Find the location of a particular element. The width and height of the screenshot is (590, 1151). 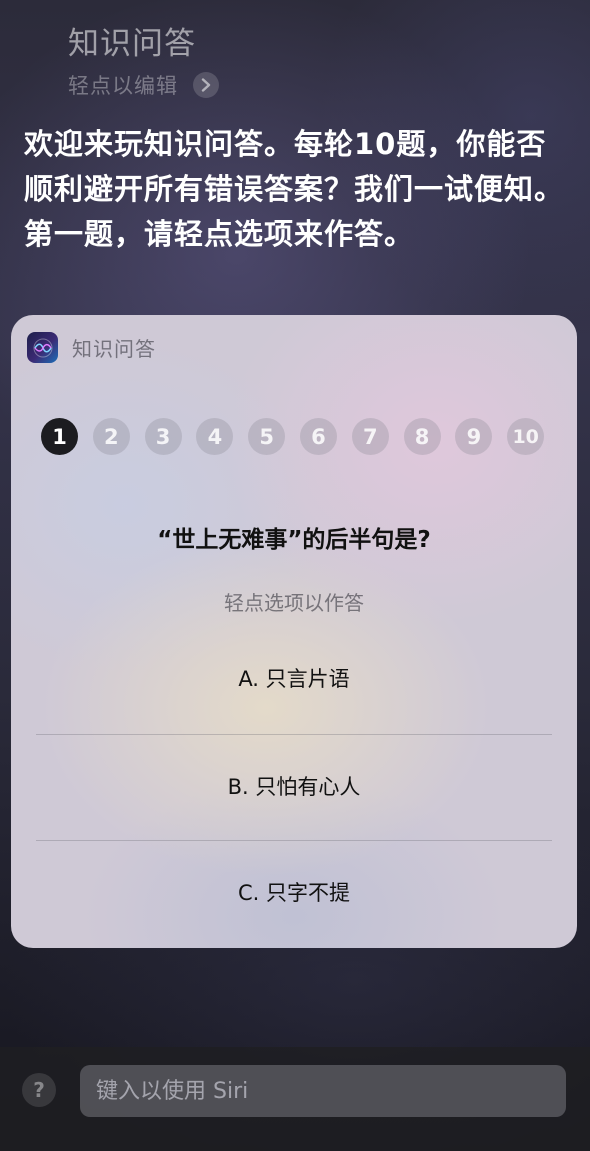

tap-to-edit-row: 轻点以编辑 is located at coordinates (143, 85).